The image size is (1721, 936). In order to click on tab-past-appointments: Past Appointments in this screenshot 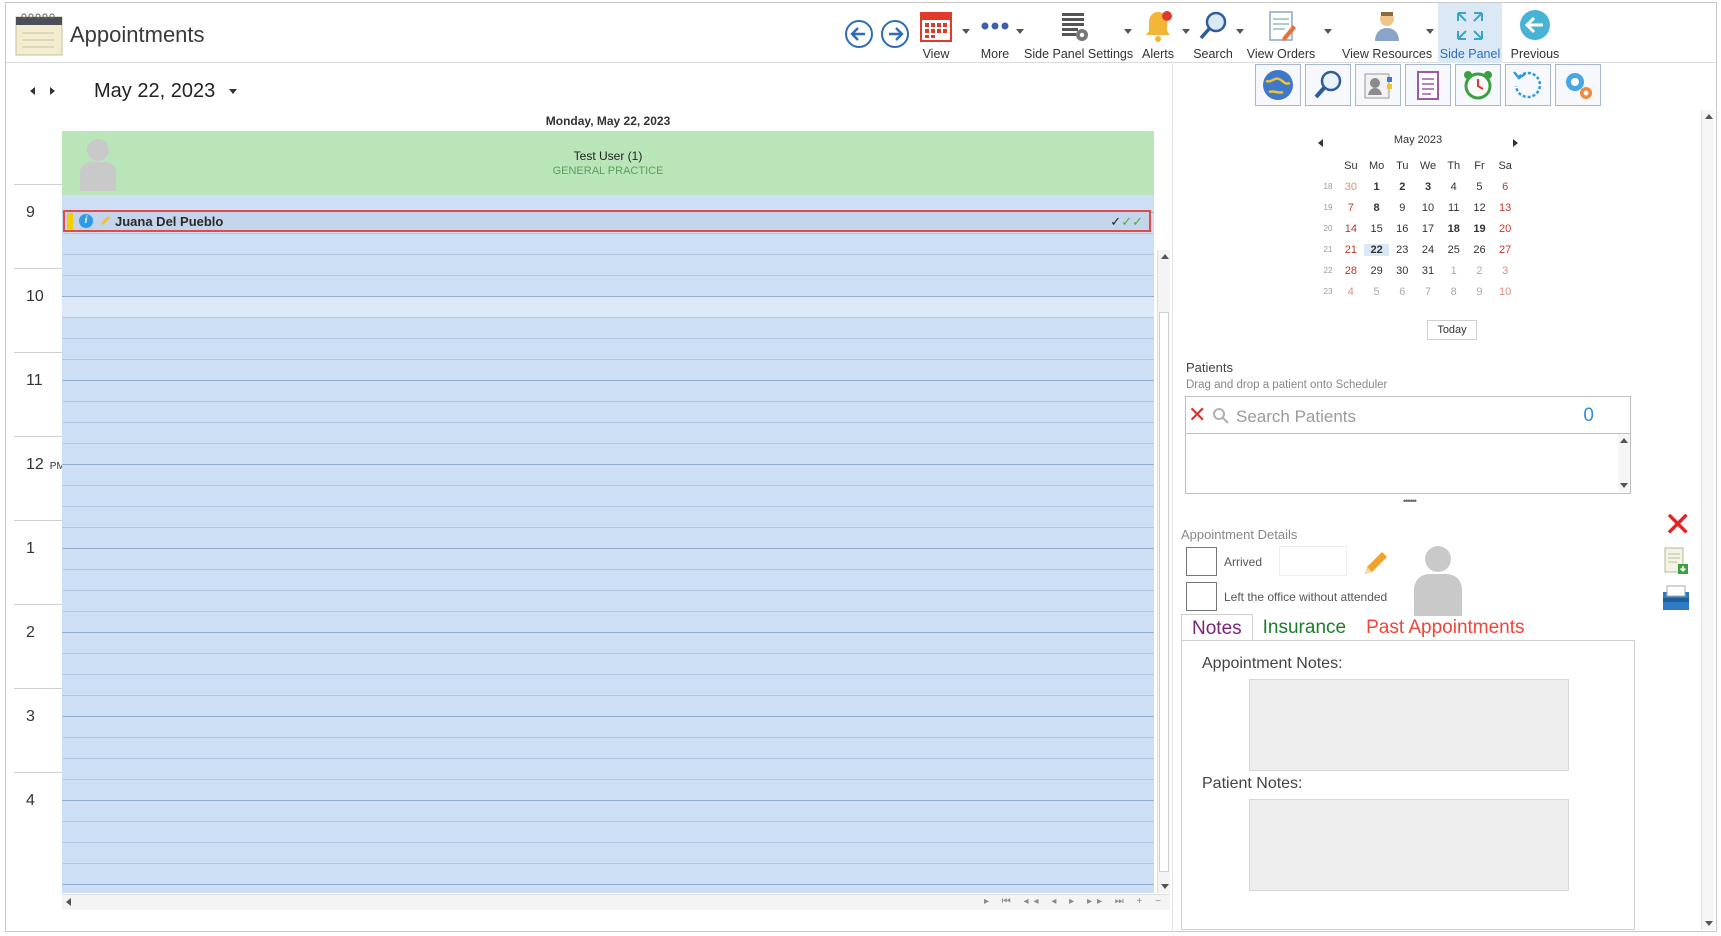, I will do `click(1445, 627)`.